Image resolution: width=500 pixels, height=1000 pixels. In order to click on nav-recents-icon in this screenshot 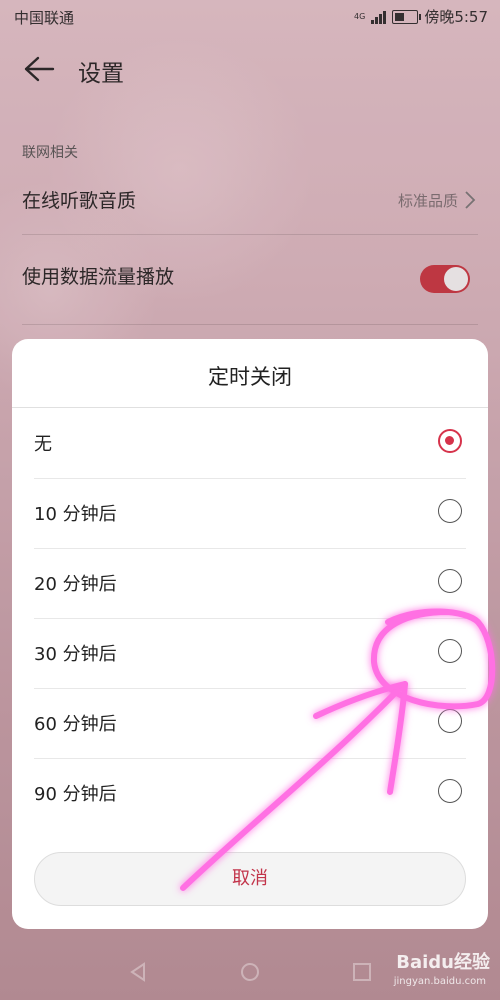, I will do `click(362, 972)`.